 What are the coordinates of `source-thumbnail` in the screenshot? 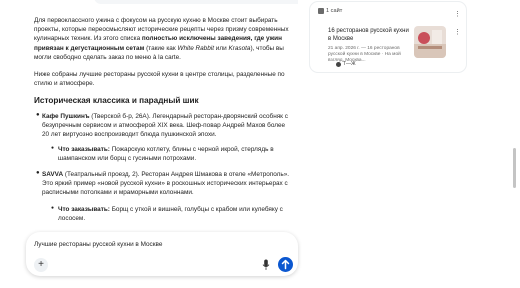 It's located at (430, 42).